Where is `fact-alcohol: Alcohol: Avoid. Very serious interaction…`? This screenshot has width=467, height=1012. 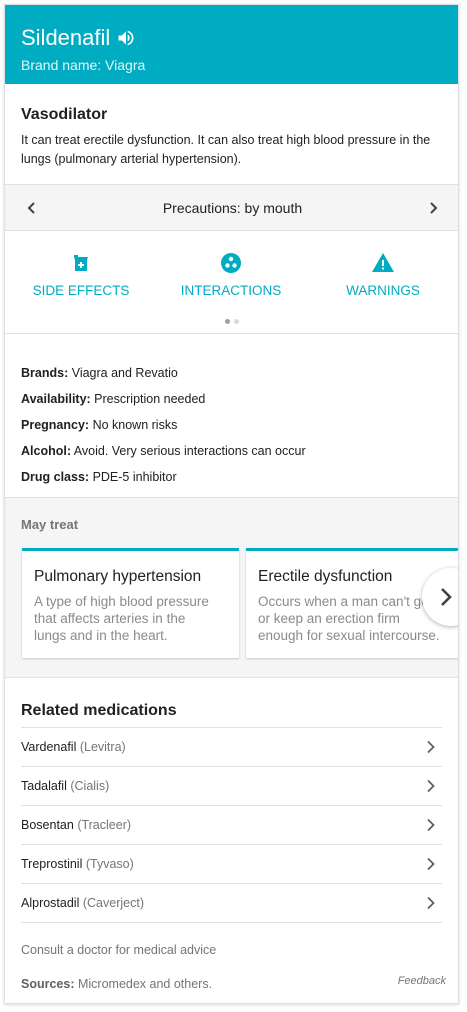
fact-alcohol: Alcohol: Avoid. Very serious interaction… is located at coordinates (231, 451).